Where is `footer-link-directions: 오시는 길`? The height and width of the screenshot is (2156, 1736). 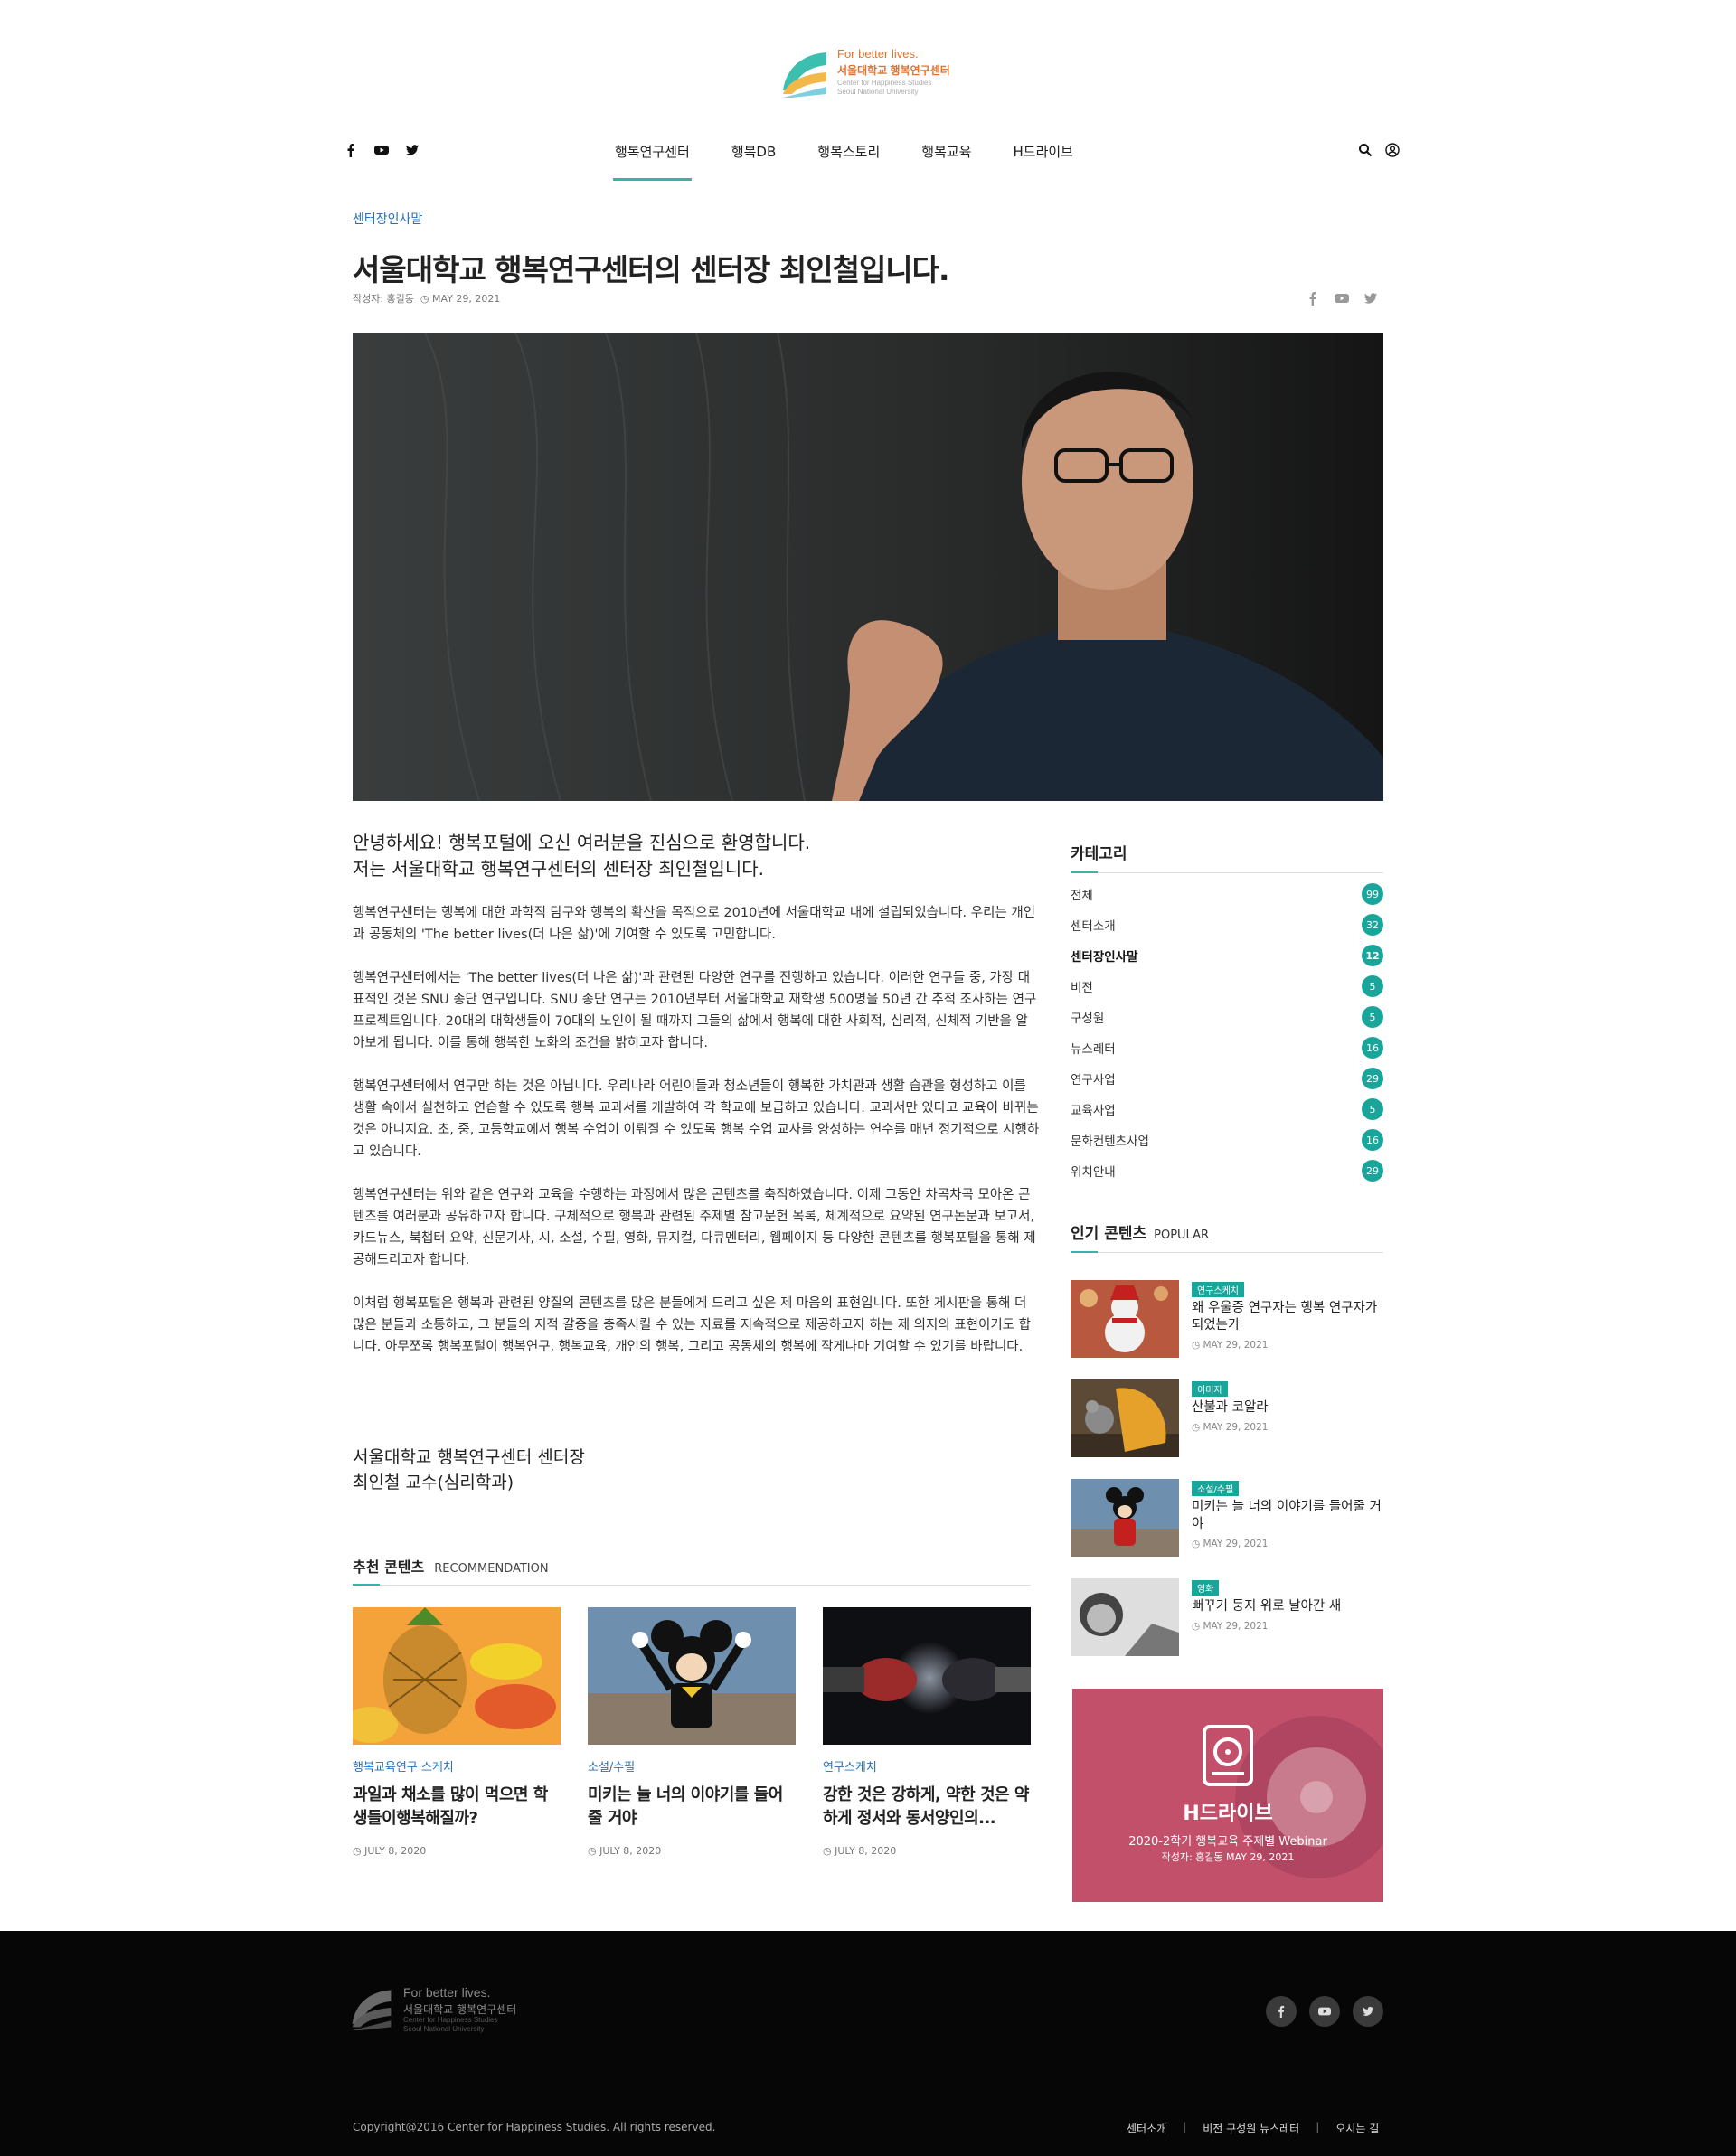
footer-link-directions: 오시는 길 is located at coordinates (1357, 2128).